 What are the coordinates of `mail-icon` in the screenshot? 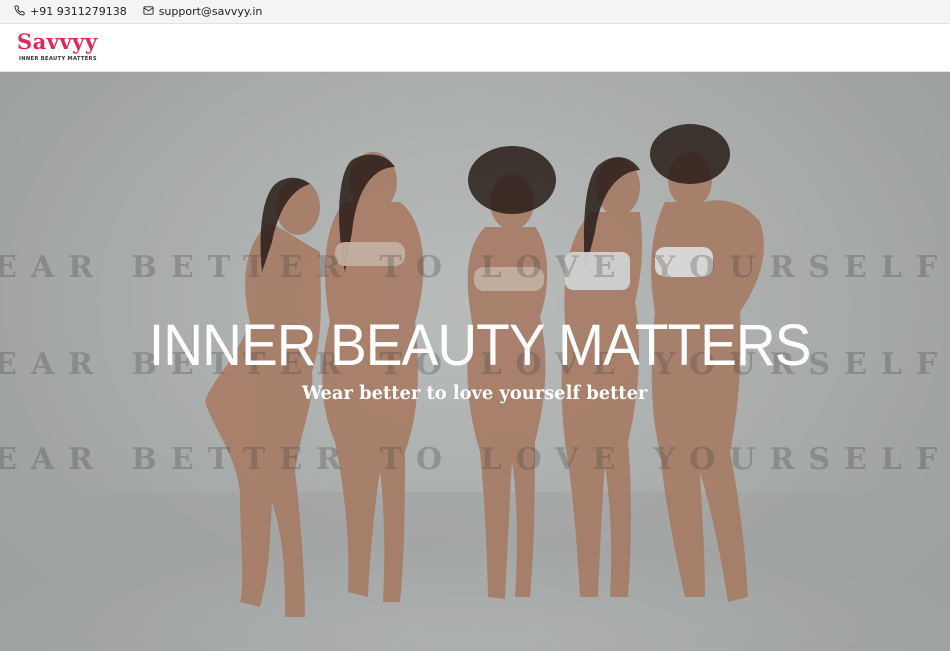 It's located at (148, 12).